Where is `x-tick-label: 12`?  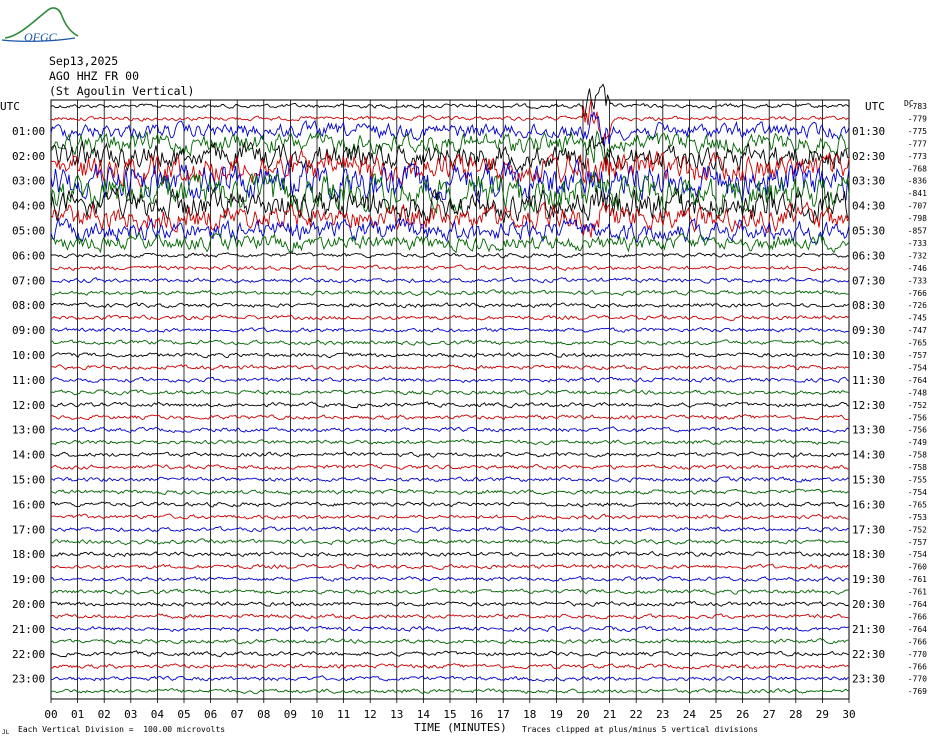 x-tick-label: 12 is located at coordinates (370, 714).